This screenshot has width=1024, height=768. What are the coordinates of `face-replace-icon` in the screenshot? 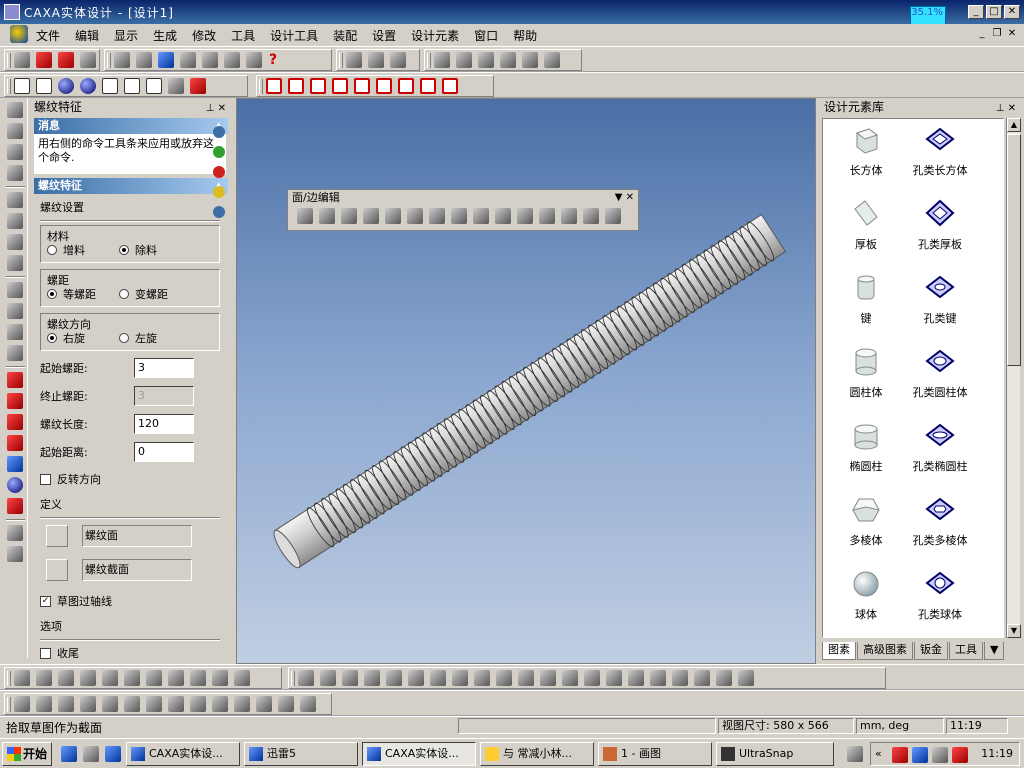 It's located at (547, 216).